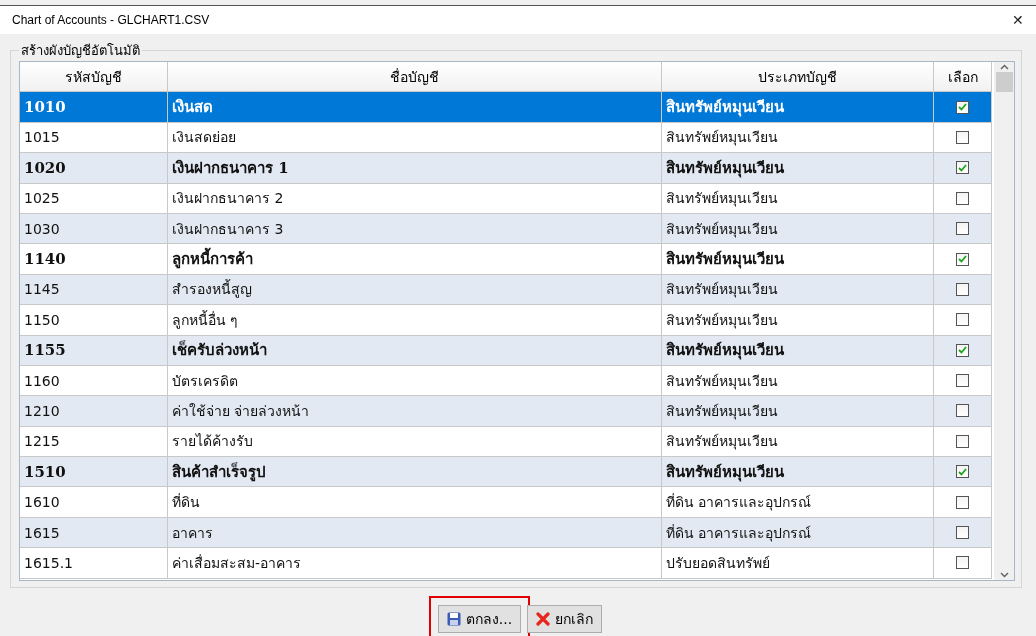 This screenshot has width=1036, height=636. I want to click on table-cell: 1150, so click(94, 320).